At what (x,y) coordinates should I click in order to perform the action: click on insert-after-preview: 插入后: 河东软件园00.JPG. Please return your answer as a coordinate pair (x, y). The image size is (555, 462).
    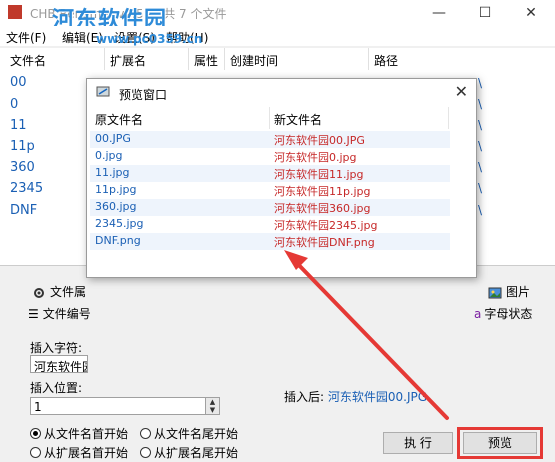
    Looking at the image, I should click on (355, 396).